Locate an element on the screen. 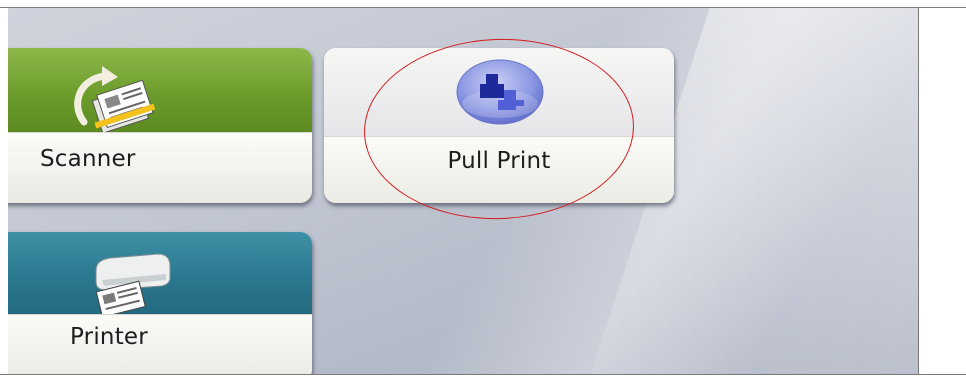 The width and height of the screenshot is (966, 379). printer-tile: Printer is located at coordinates (160, 303).